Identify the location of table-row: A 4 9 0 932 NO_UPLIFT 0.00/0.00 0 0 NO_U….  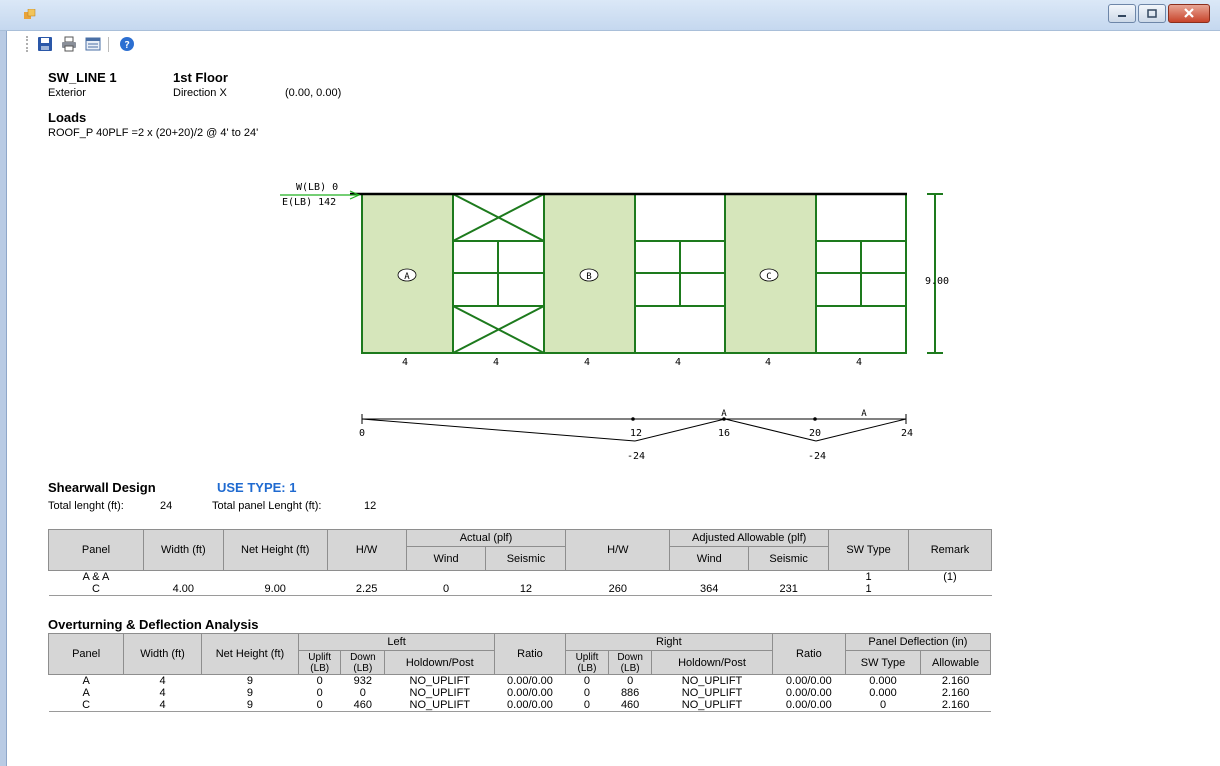
(520, 681).